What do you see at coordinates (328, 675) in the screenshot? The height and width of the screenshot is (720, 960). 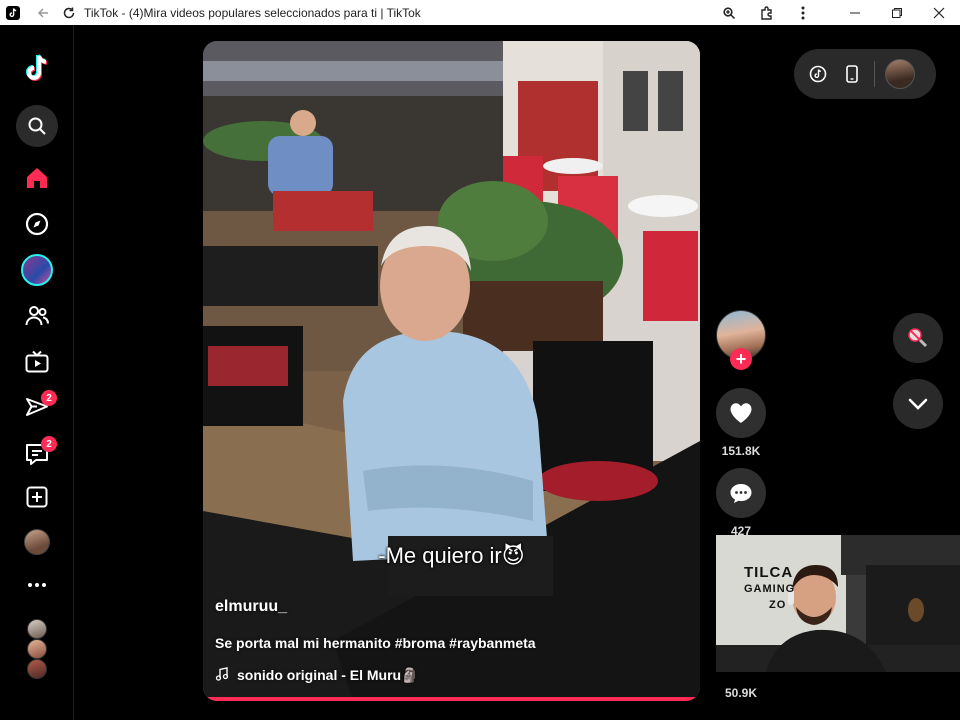 I see `sound-label: sonido original - El Muru🗿` at bounding box center [328, 675].